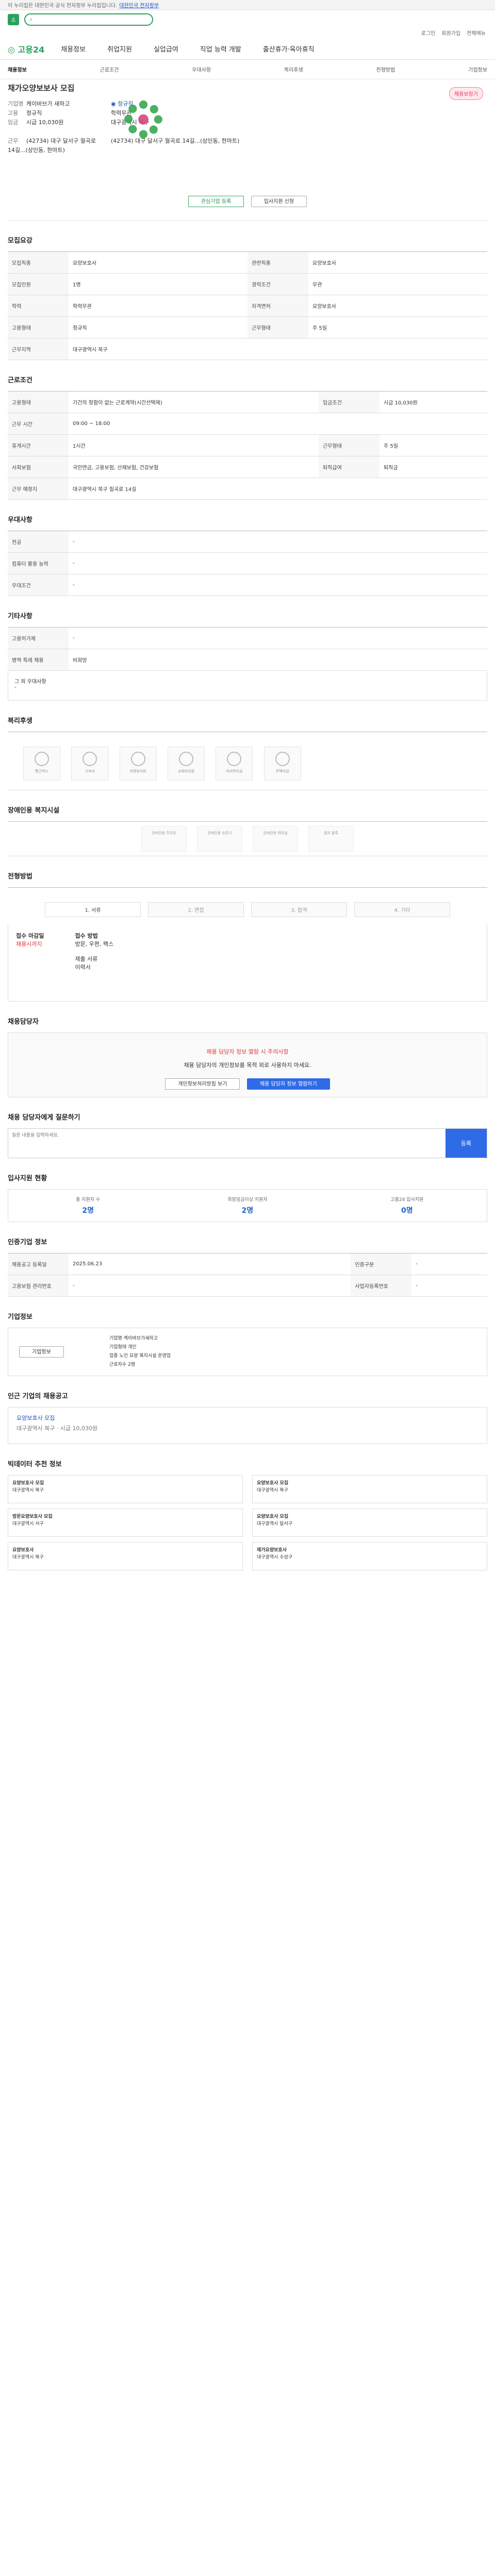 This screenshot has height=2576, width=495. What do you see at coordinates (478, 69) in the screenshot?
I see `tab-company: 기업정보` at bounding box center [478, 69].